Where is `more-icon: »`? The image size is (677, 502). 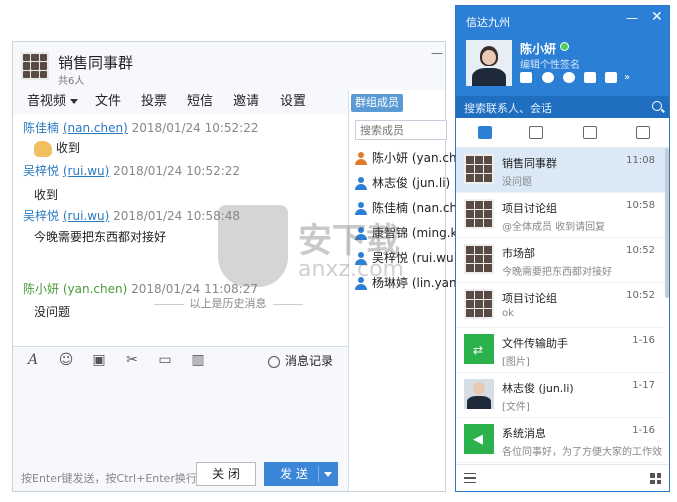 more-icon: » is located at coordinates (629, 77).